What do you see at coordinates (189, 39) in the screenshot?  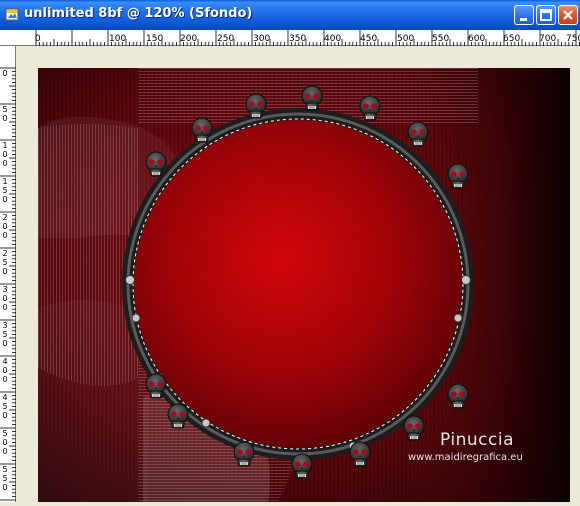 I see `ruler-top-label: 200` at bounding box center [189, 39].